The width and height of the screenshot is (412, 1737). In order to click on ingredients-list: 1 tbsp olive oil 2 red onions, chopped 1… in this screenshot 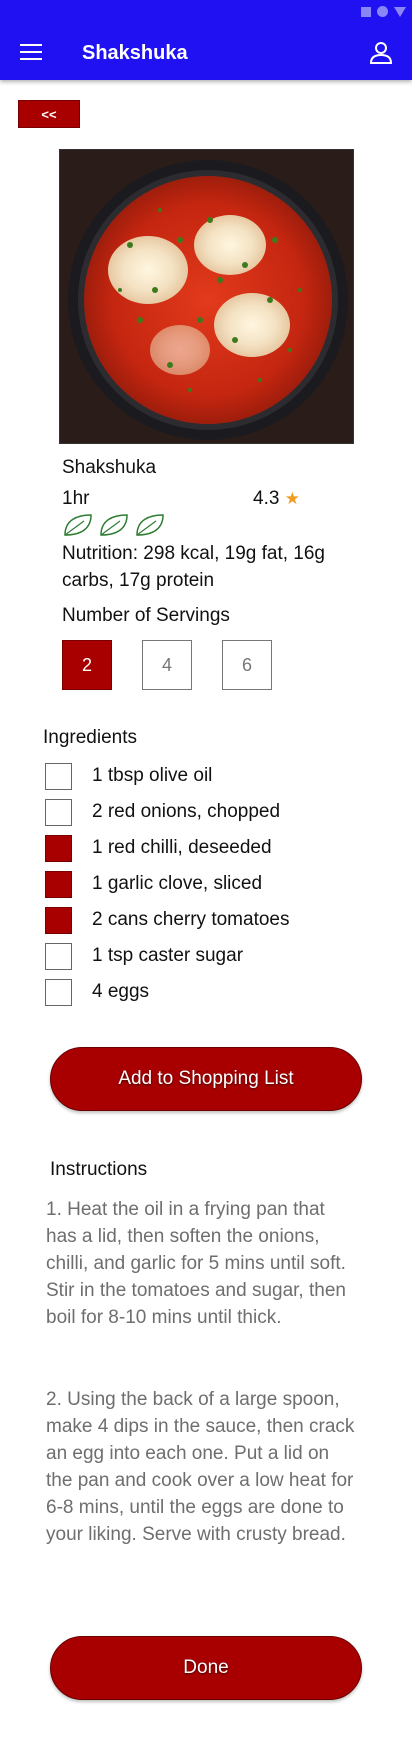, I will do `click(167, 884)`.